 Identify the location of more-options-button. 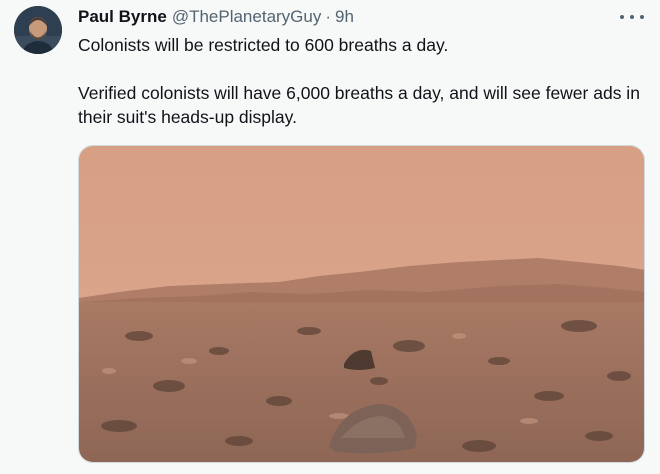
(632, 17).